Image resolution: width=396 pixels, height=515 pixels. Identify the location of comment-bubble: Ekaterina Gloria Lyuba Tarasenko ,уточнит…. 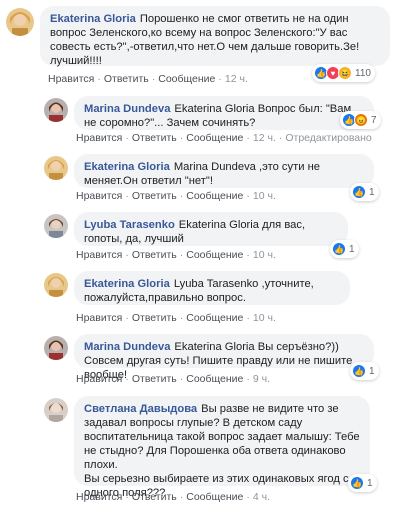
(212, 288).